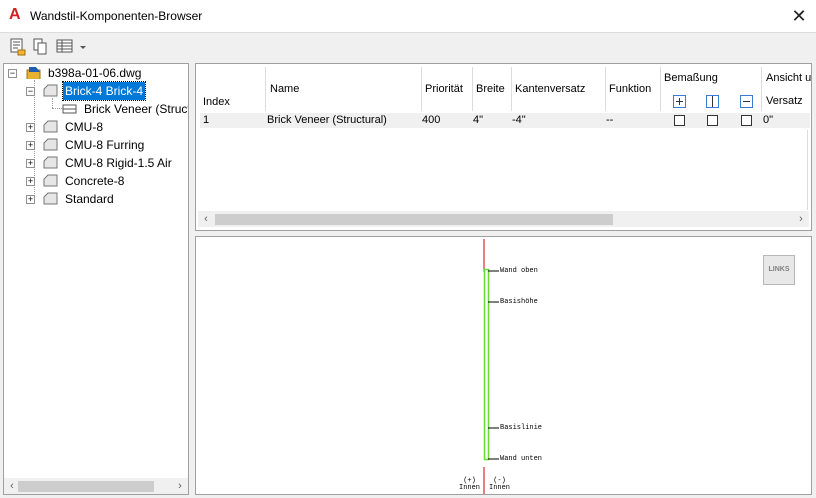  What do you see at coordinates (630, 89) in the screenshot?
I see `column-header-funktion: Funktion` at bounding box center [630, 89].